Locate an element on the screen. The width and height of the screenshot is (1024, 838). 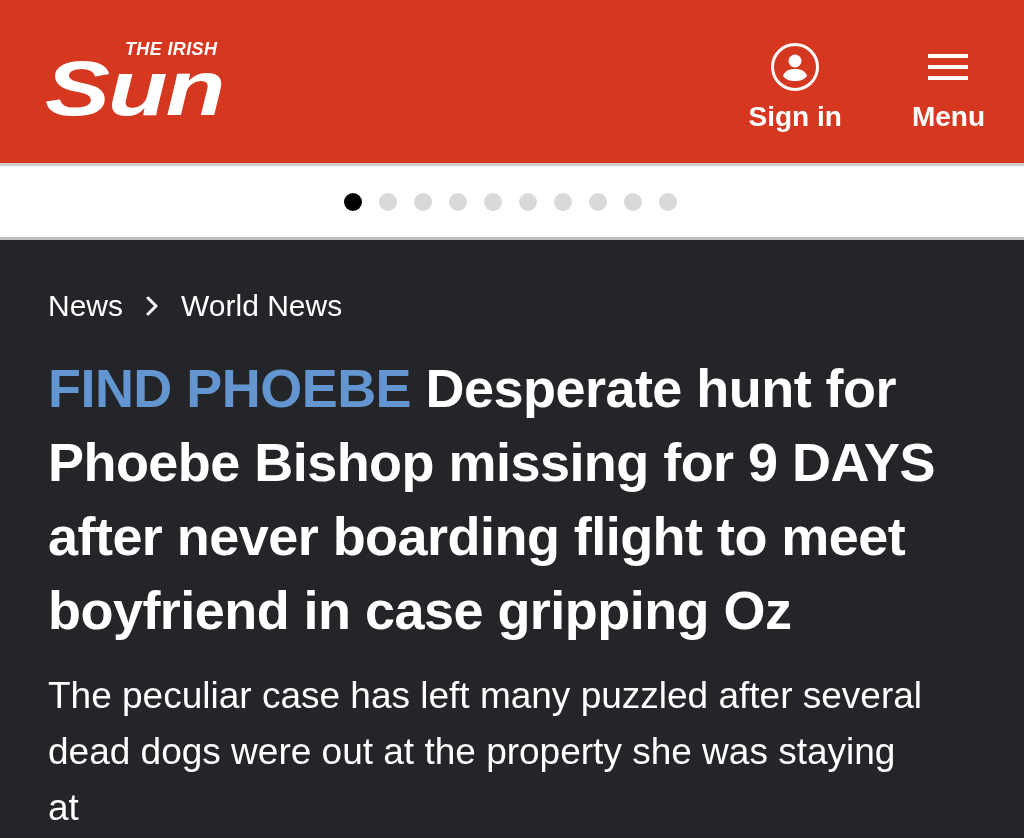
sign-in-button: Sign in is located at coordinates (795, 87).